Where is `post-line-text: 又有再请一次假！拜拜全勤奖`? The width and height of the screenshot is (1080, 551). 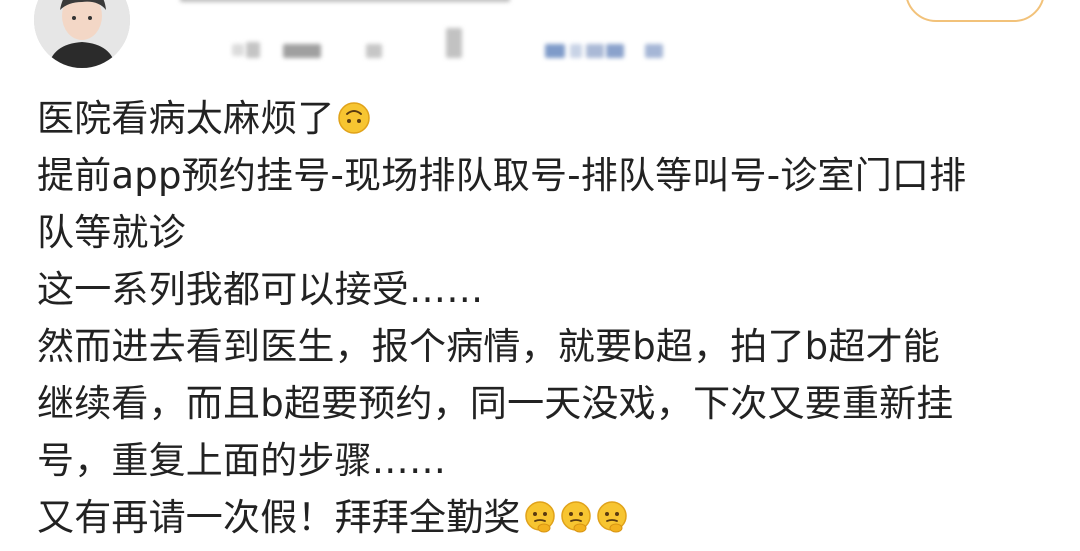 post-line-text: 又有再请一次假！拜拜全勤奖 is located at coordinates (279, 517).